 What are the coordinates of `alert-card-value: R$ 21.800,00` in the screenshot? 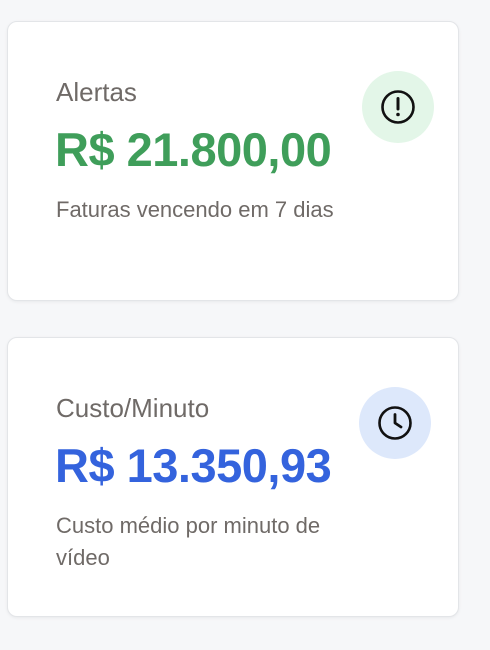 It's located at (193, 149).